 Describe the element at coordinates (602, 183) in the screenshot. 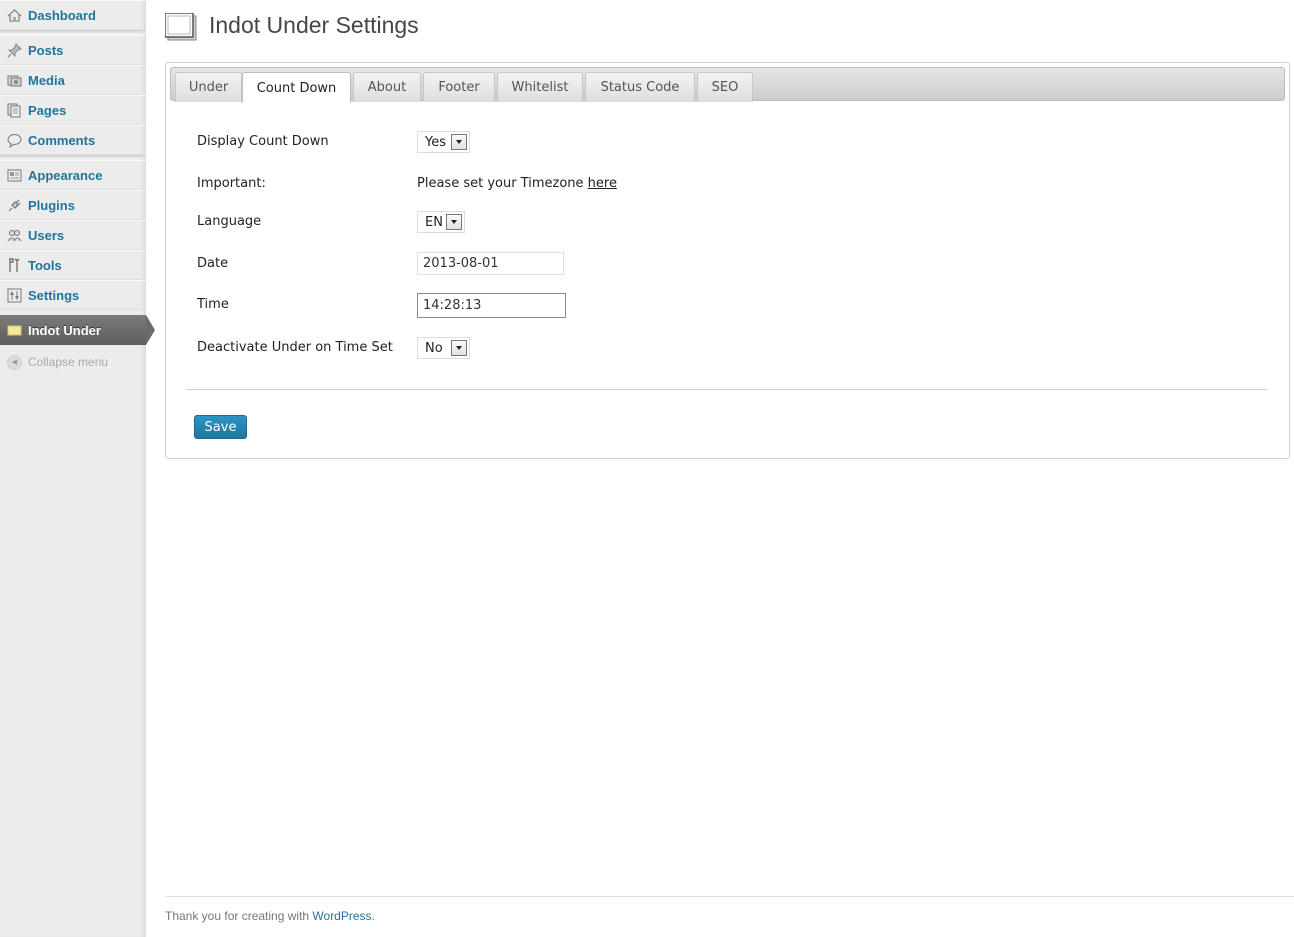

I see `timezone-link: here` at that location.